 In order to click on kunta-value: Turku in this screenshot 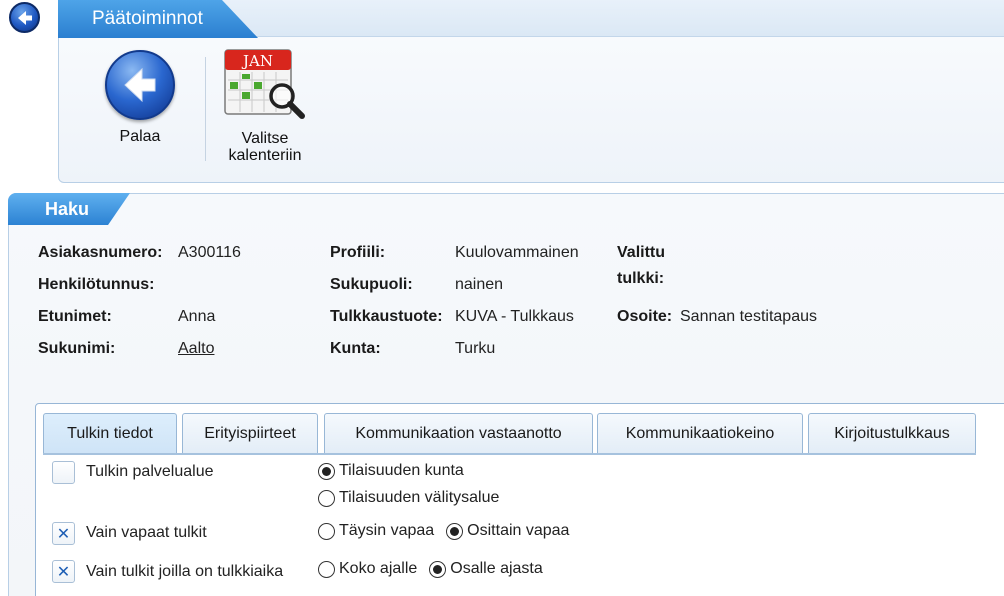, I will do `click(475, 348)`.